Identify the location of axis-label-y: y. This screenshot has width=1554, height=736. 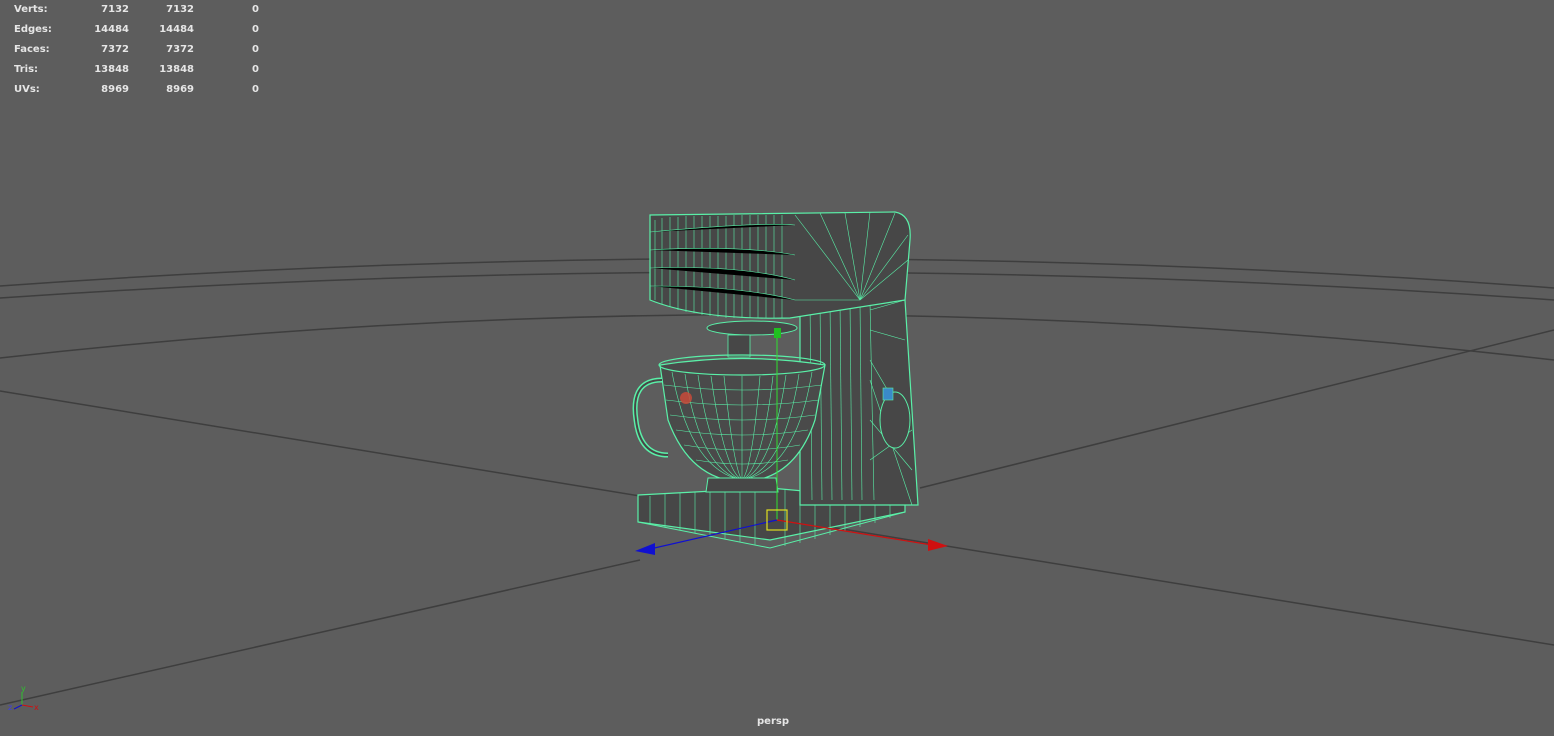
(23, 688).